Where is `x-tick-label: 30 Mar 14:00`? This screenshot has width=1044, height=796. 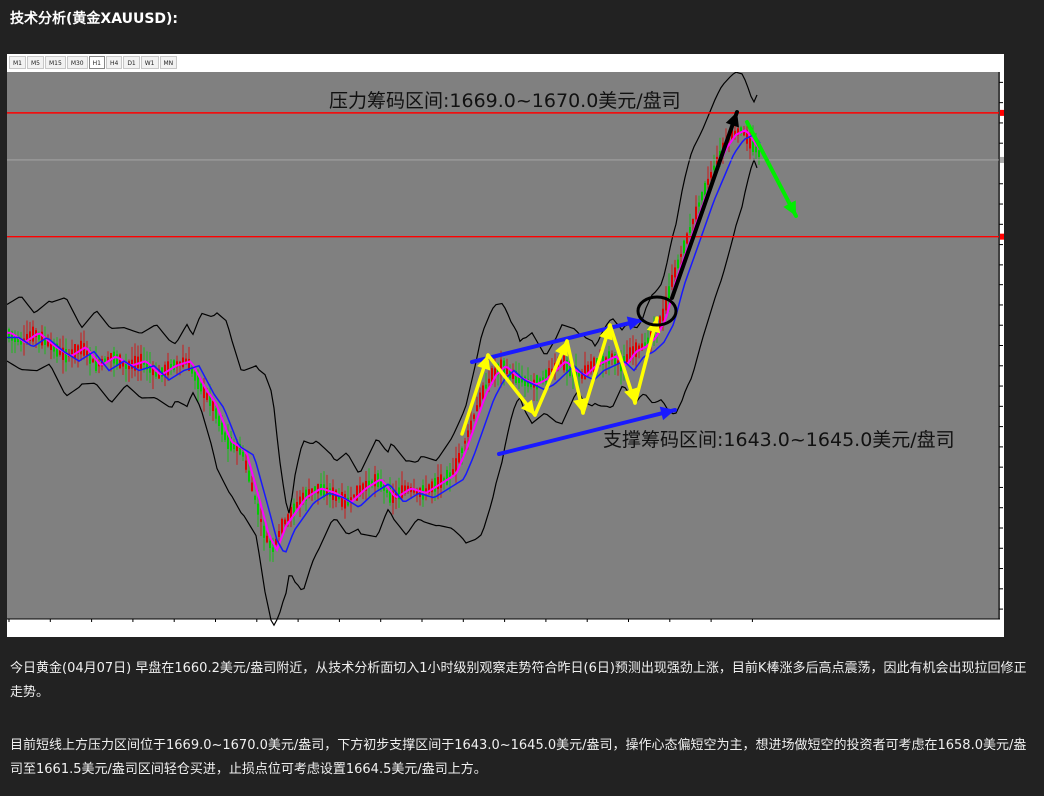
x-tick-label: 30 Mar 14:00 is located at coordinates (111, 630).